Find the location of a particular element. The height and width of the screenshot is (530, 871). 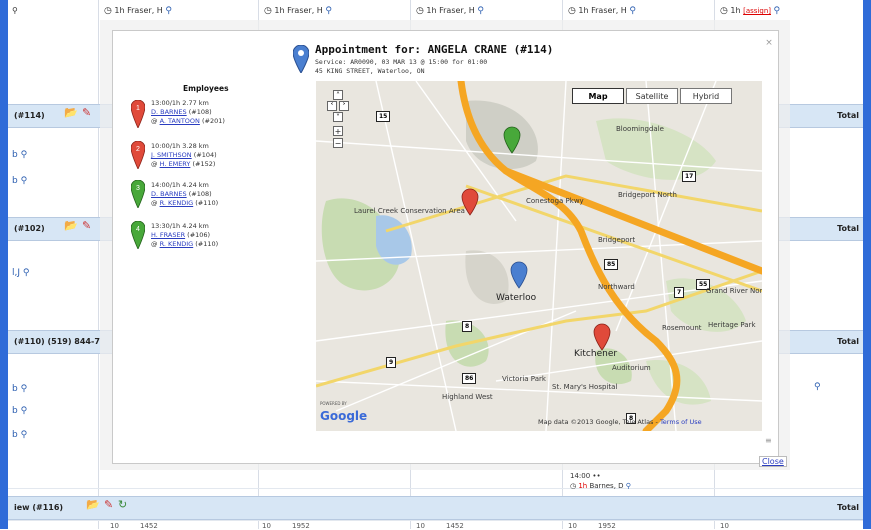

route-sign: 17 is located at coordinates (689, 176).